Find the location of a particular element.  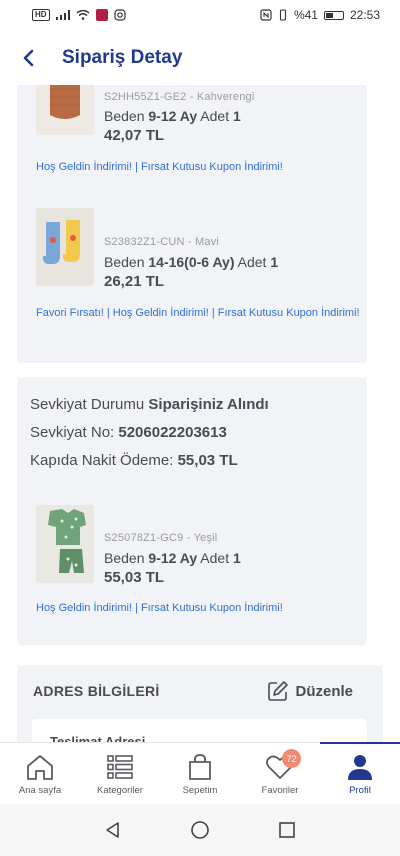

shipment-number-label: Sevkiyat No: is located at coordinates (72, 432).